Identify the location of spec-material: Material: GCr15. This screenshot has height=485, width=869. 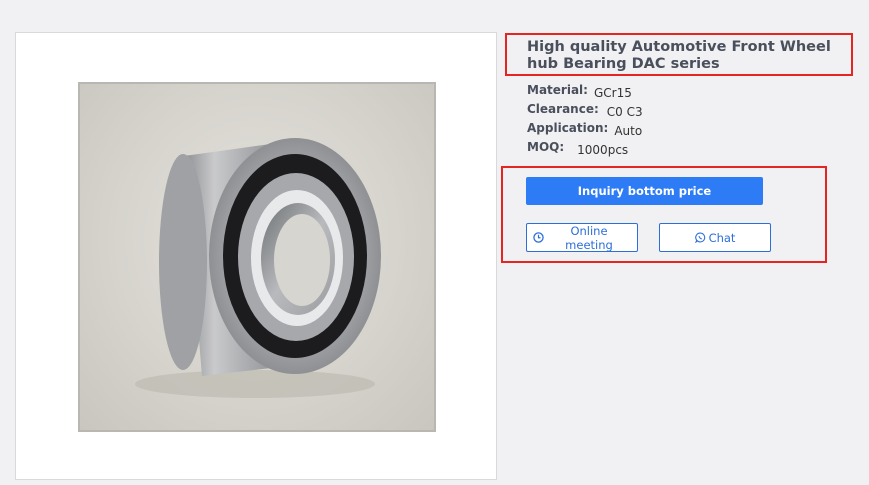
(579, 91).